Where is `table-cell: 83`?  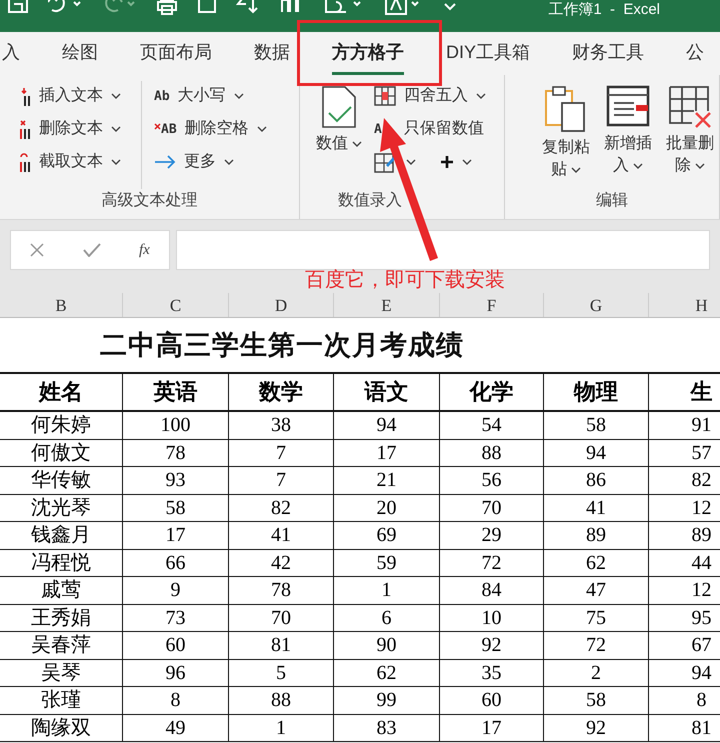 table-cell: 83 is located at coordinates (387, 727).